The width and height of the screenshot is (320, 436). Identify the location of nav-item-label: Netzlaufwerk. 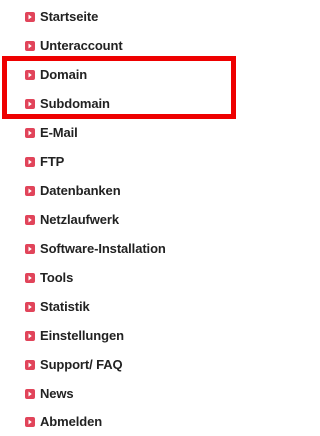
(79, 219).